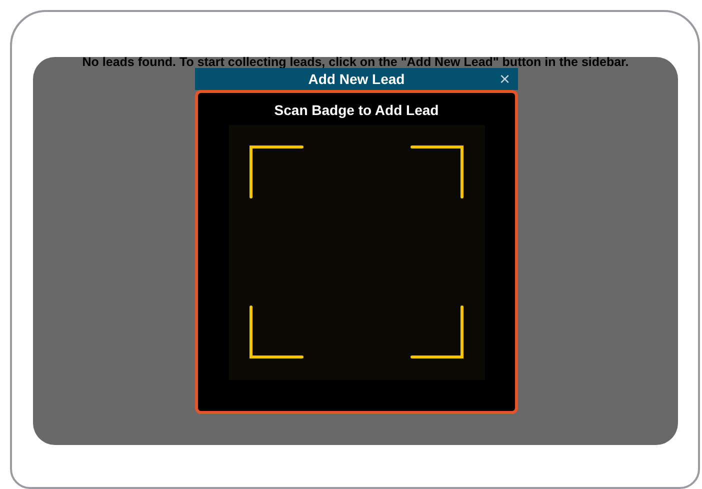  What do you see at coordinates (356, 252) in the screenshot?
I see `scan-frame-icon` at bounding box center [356, 252].